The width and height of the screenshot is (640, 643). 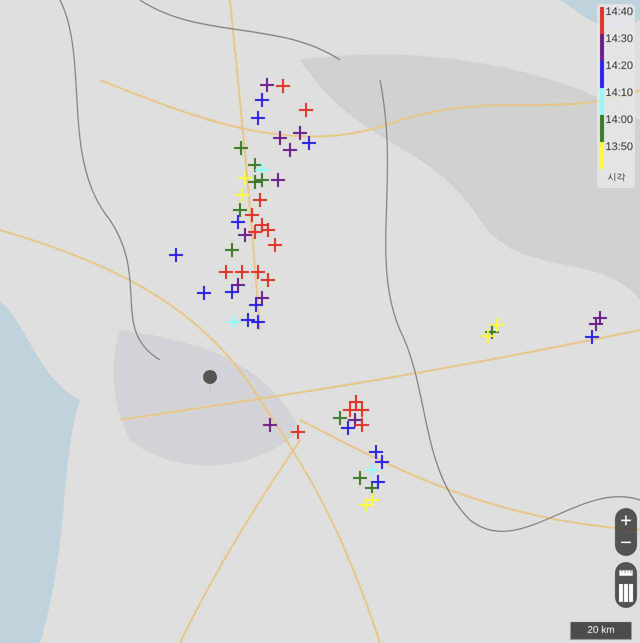 What do you see at coordinates (616, 177) in the screenshot?
I see `legend-title: 시각` at bounding box center [616, 177].